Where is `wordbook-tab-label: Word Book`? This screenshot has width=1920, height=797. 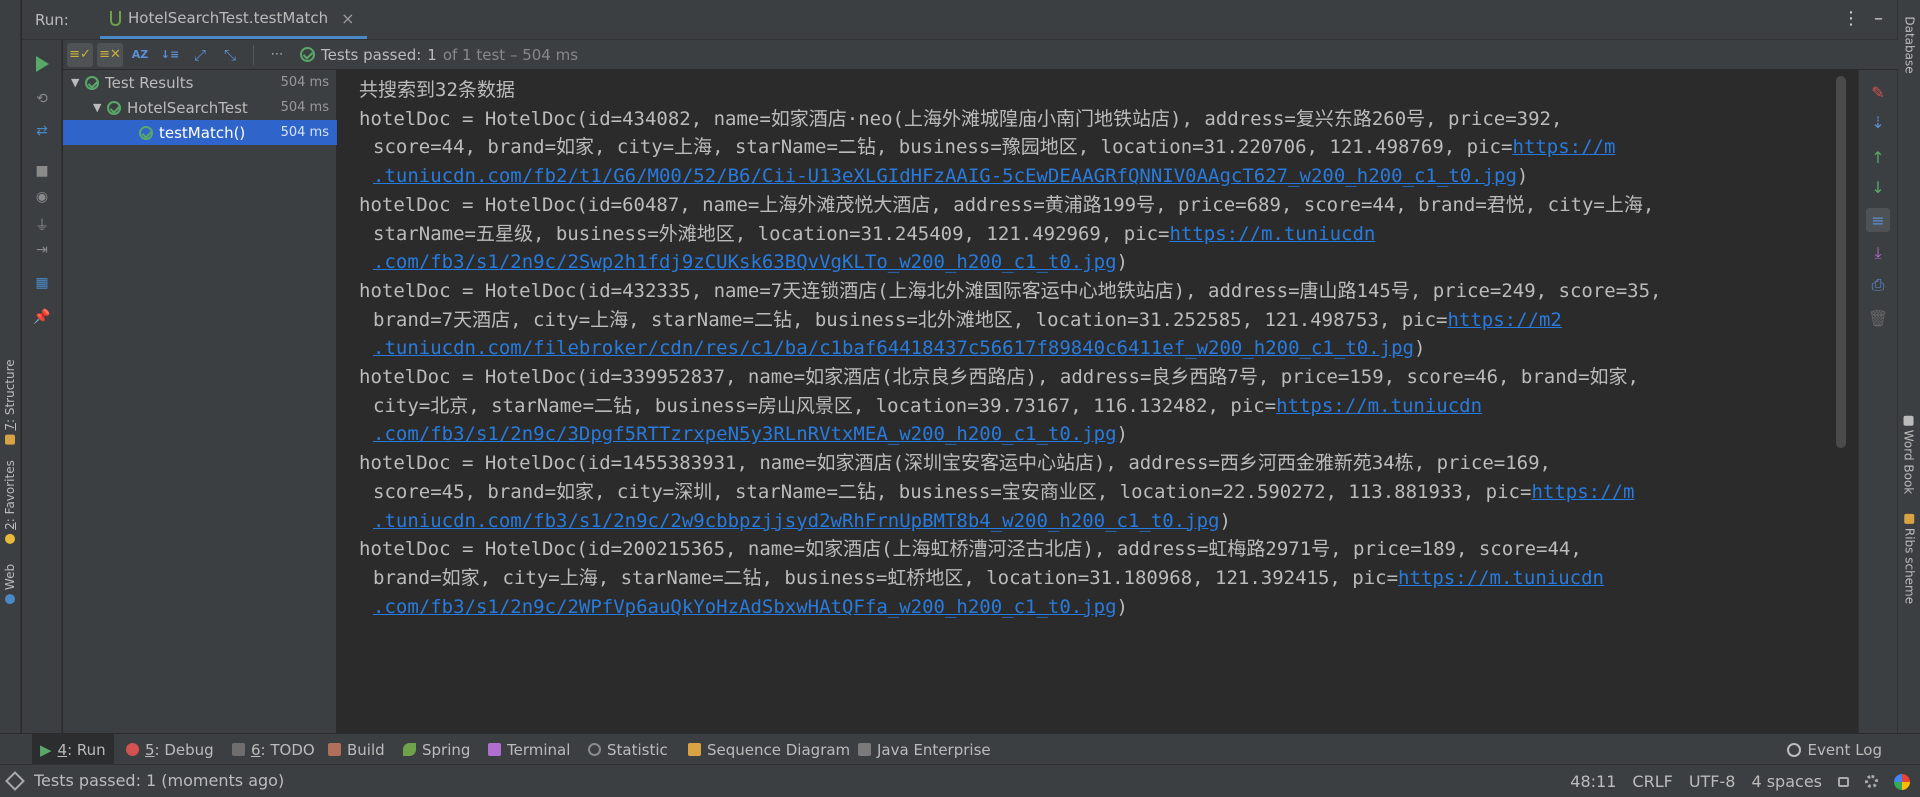 wordbook-tab-label: Word Book is located at coordinates (1909, 462).